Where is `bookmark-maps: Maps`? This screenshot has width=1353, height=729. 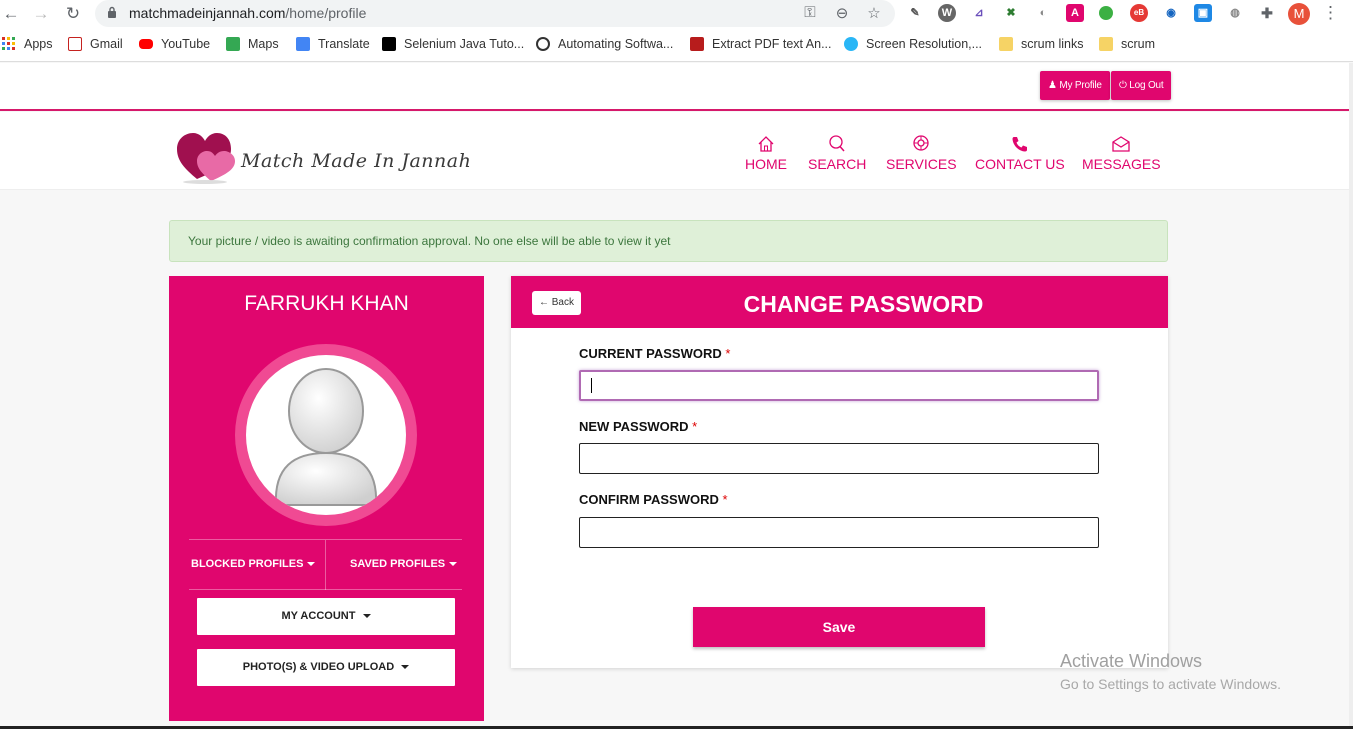
bookmark-maps: Maps is located at coordinates (252, 44).